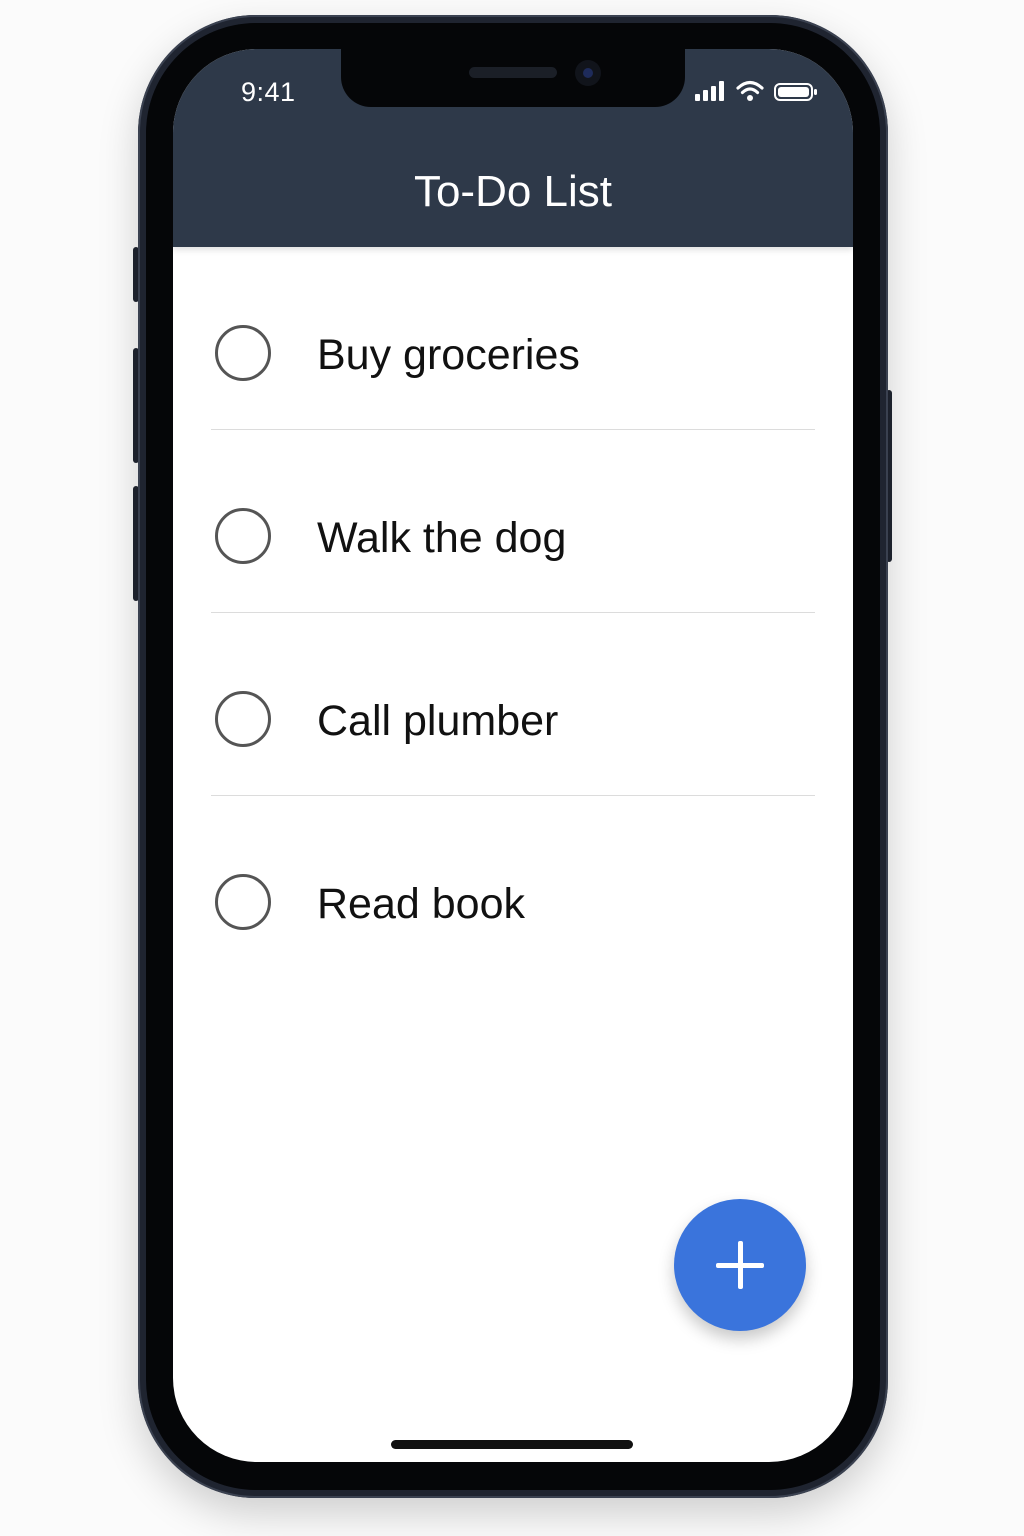 Image resolution: width=1024 pixels, height=1536 pixels. Describe the element at coordinates (268, 92) in the screenshot. I see `status-time: 9:41` at that location.